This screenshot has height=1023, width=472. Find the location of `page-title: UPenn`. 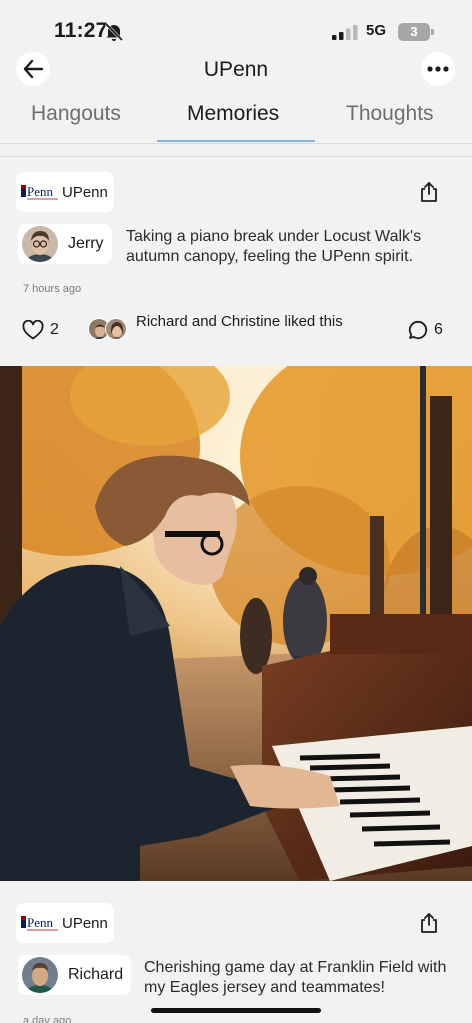

page-title: UPenn is located at coordinates (236, 69).